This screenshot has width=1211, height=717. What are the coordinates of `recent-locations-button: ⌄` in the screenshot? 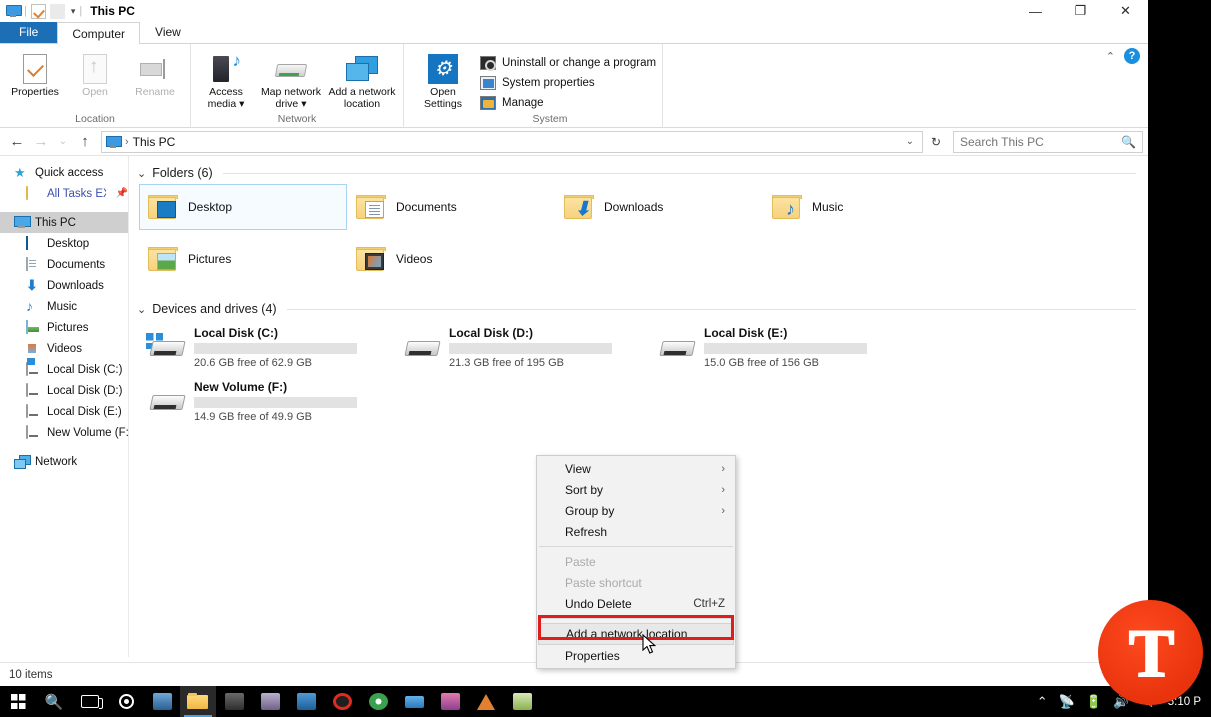 It's located at (63, 142).